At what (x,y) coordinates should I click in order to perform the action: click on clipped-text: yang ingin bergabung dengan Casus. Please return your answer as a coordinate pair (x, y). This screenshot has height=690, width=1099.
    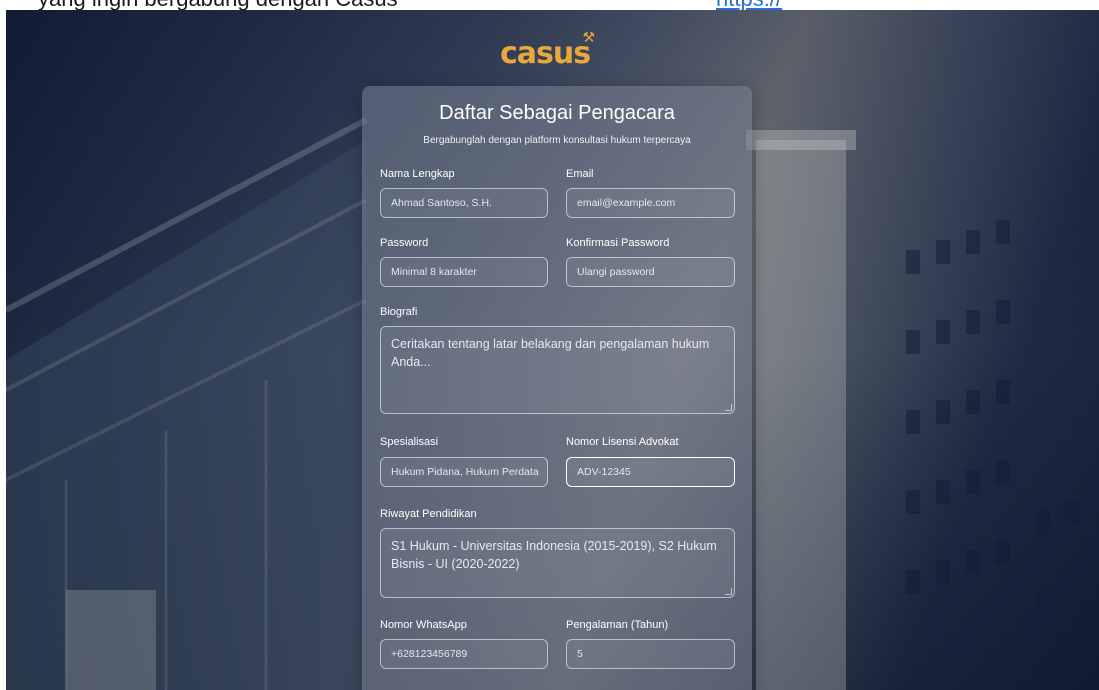
    Looking at the image, I should click on (218, 5).